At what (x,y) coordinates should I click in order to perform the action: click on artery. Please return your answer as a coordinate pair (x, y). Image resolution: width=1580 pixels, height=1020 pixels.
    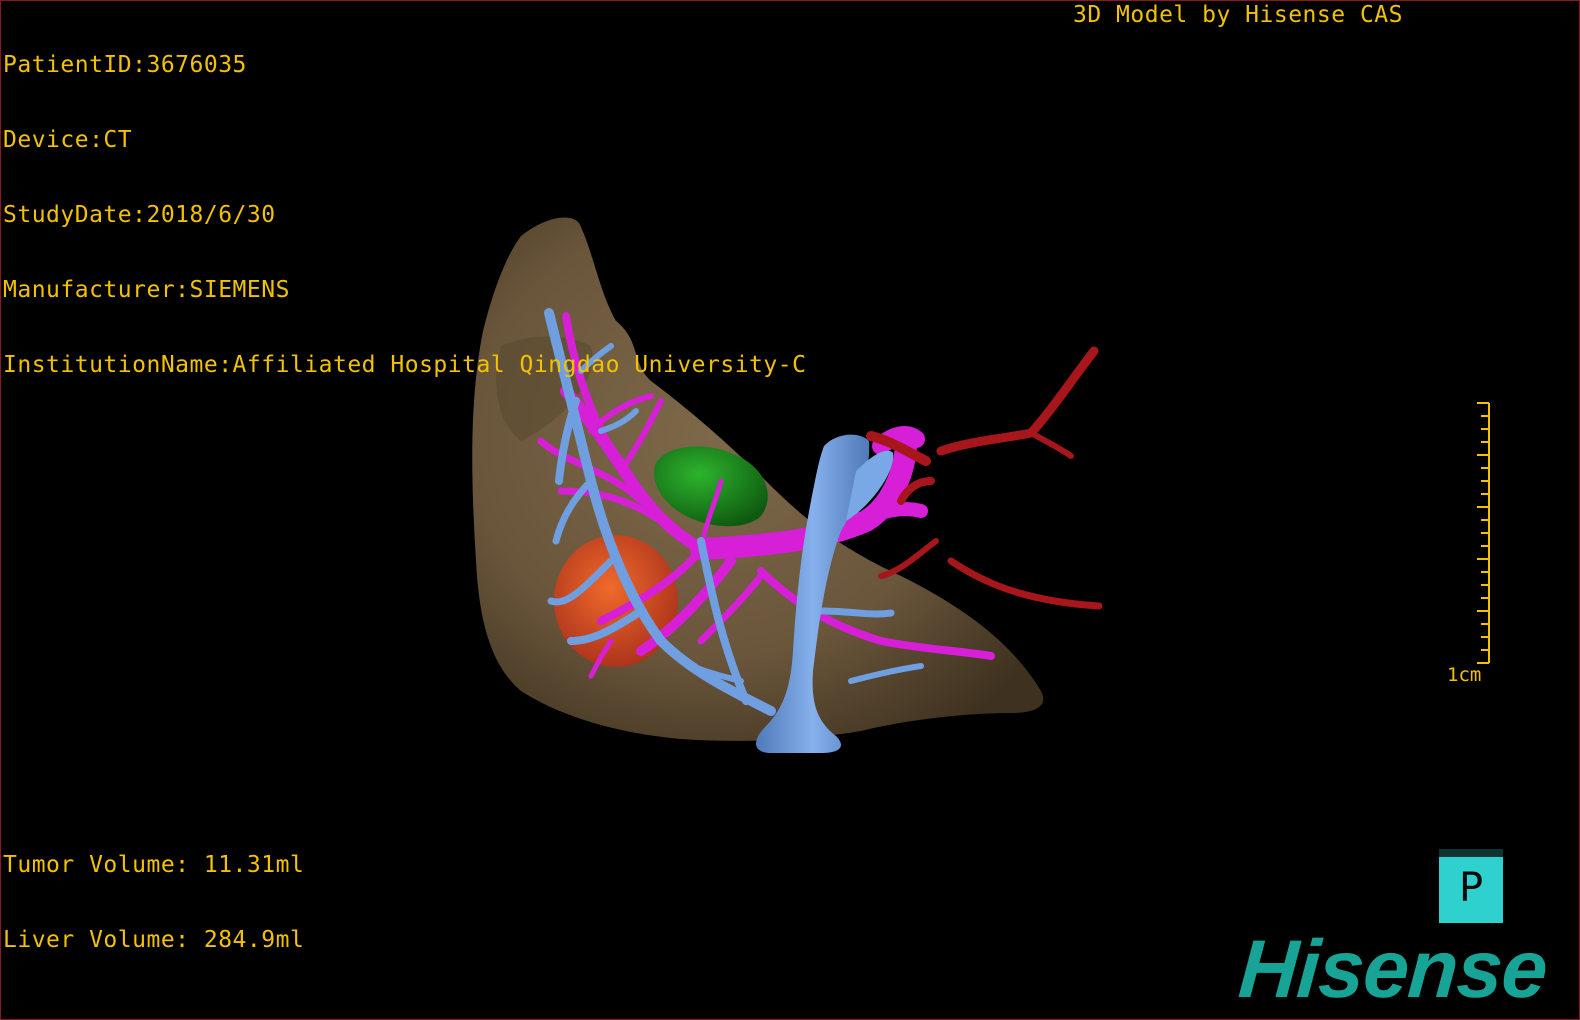
    Looking at the image, I should click on (984, 566).